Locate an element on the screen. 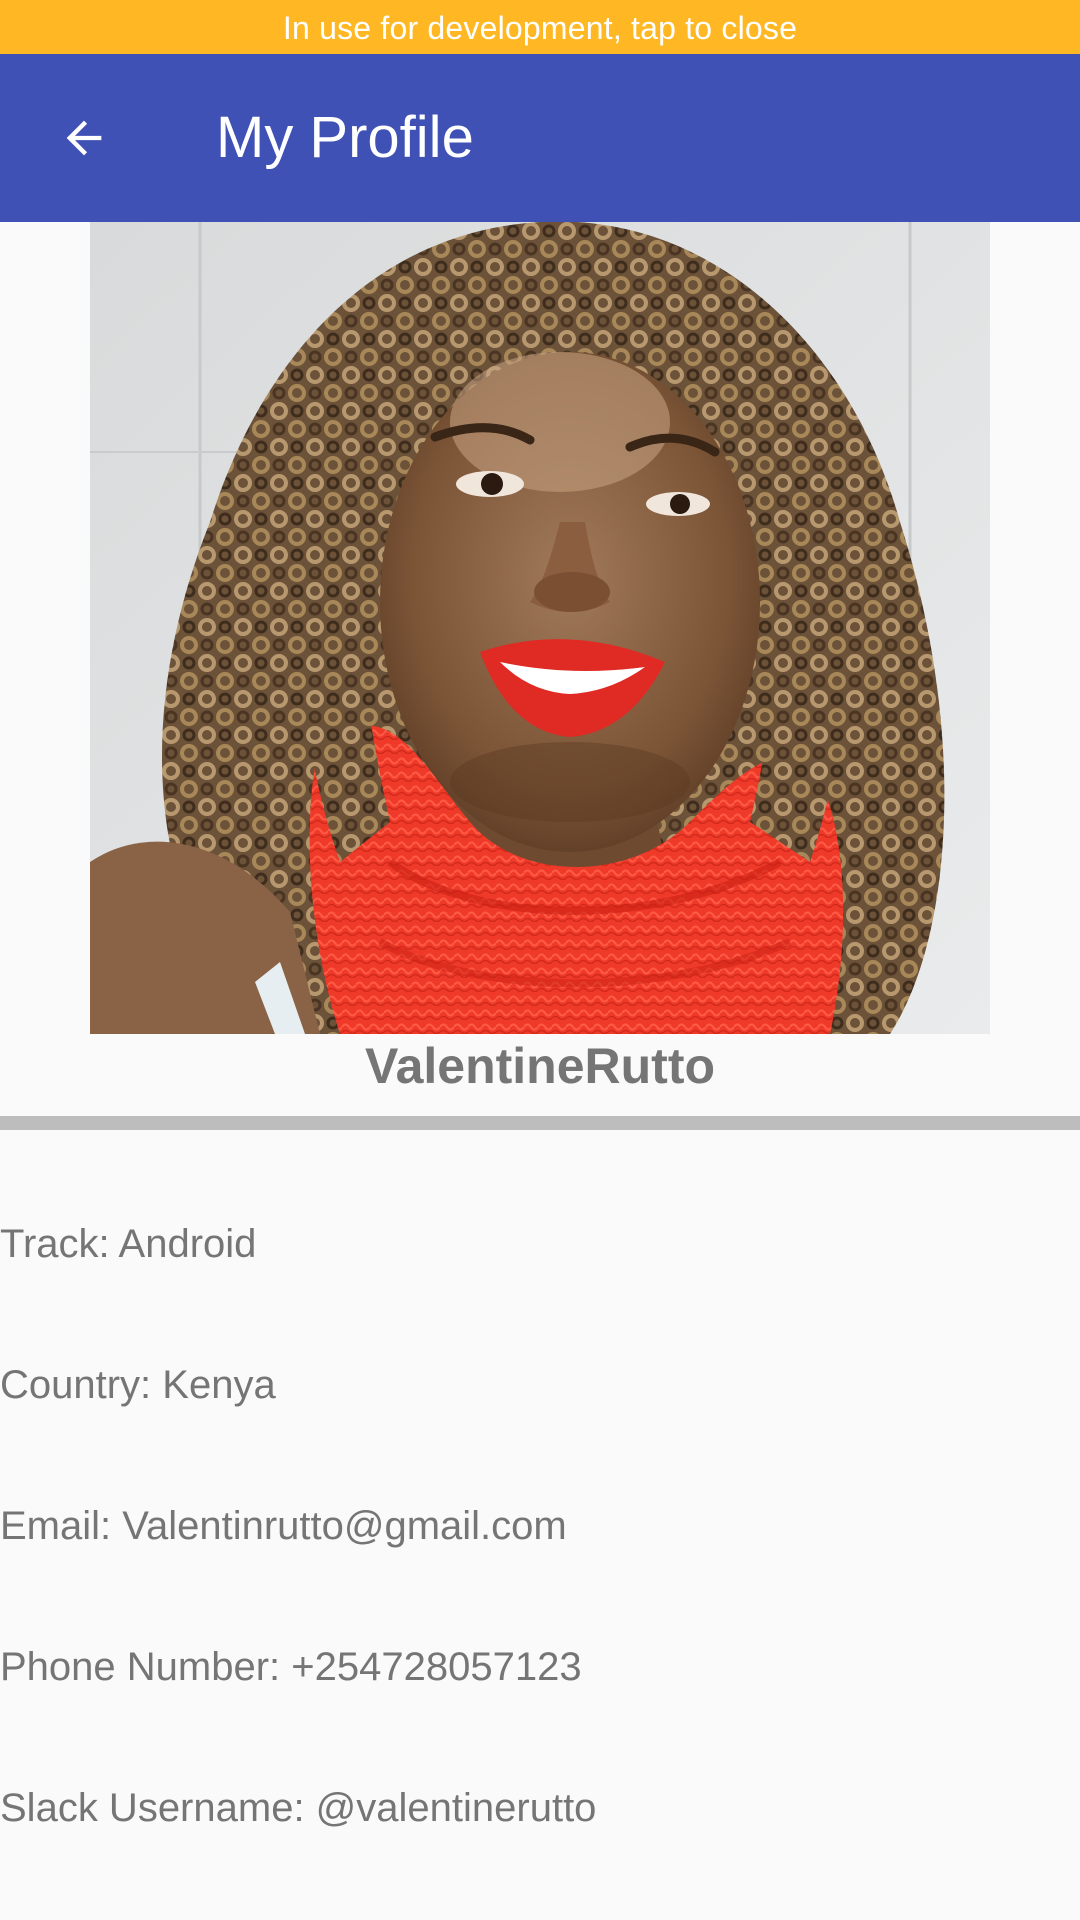 Image resolution: width=1080 pixels, height=1920 pixels. arrow-back-icon is located at coordinates (84, 138).